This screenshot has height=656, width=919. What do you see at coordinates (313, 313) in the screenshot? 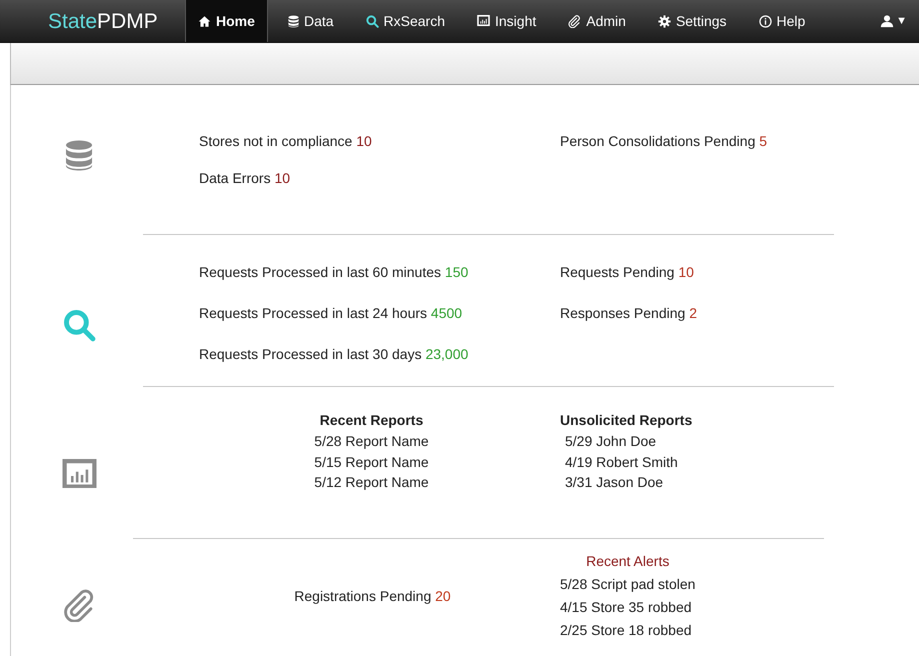
I see `stat-label: Requests Processed in last 24 hours` at bounding box center [313, 313].